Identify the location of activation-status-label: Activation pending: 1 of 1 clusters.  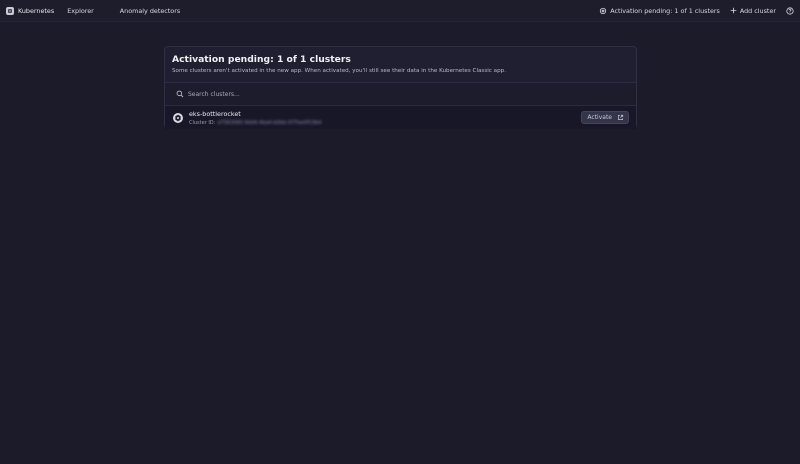
(665, 10).